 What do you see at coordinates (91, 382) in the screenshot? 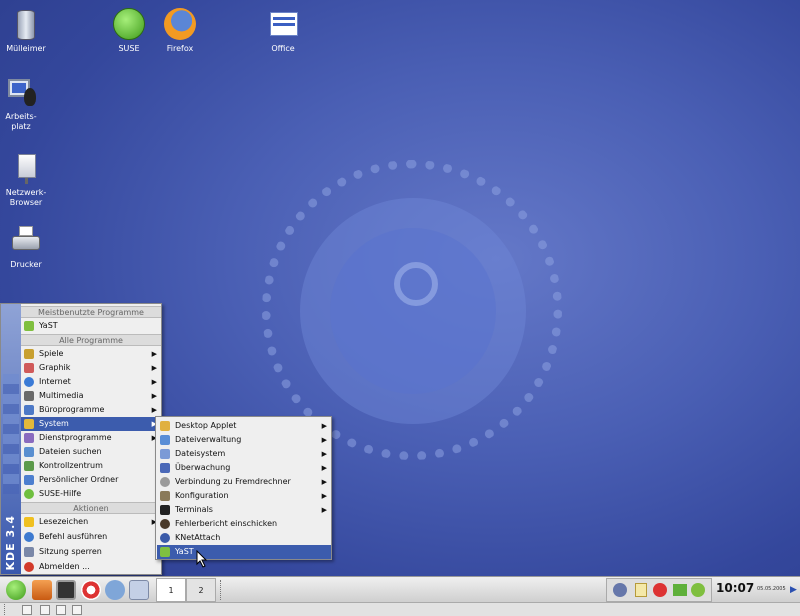
I see `menu-item-internet: Internet ▶` at bounding box center [91, 382].